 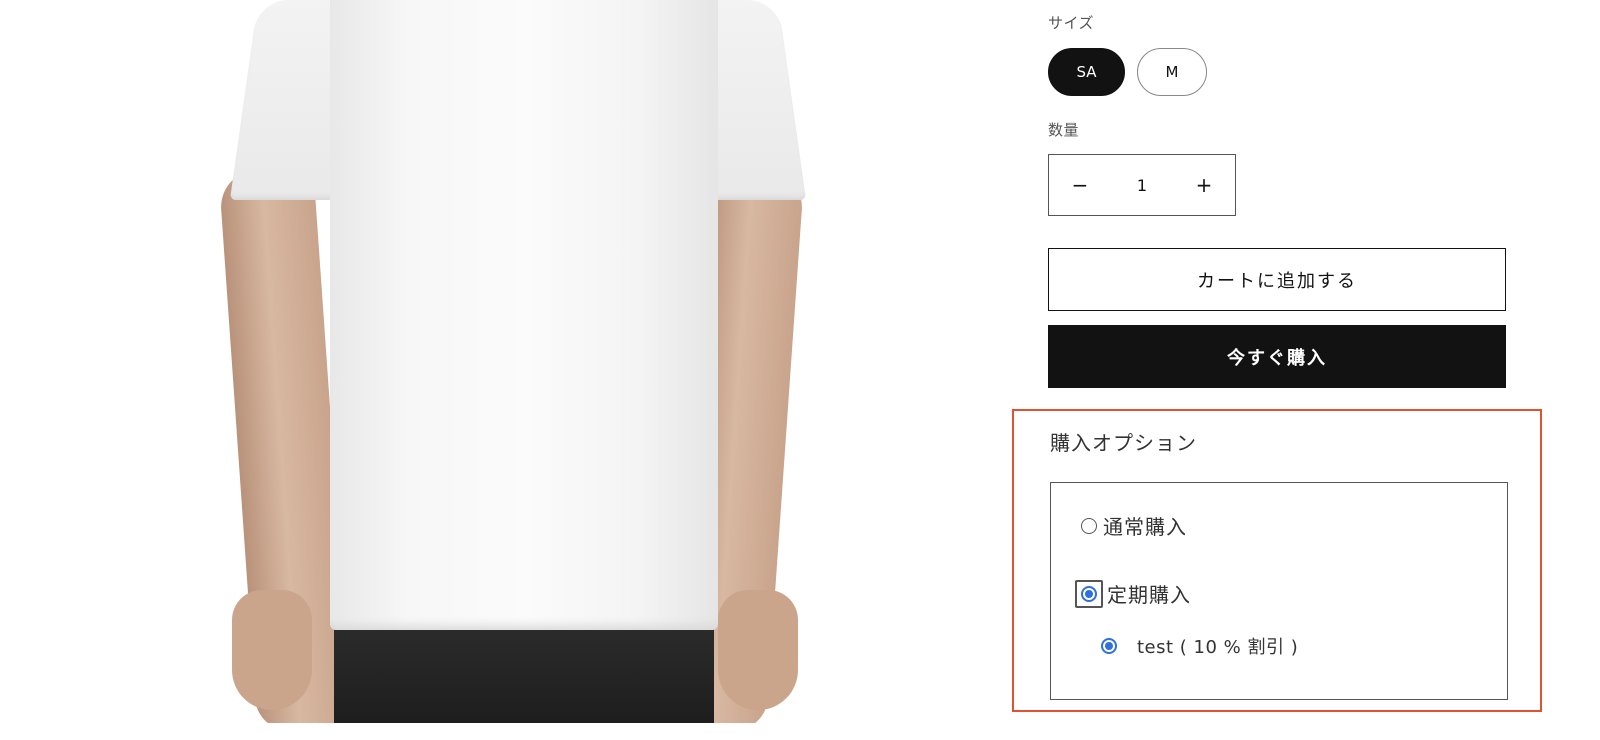 I want to click on subscription-plan-option: test ( 10 % 割引 ), so click(x=1199, y=646).